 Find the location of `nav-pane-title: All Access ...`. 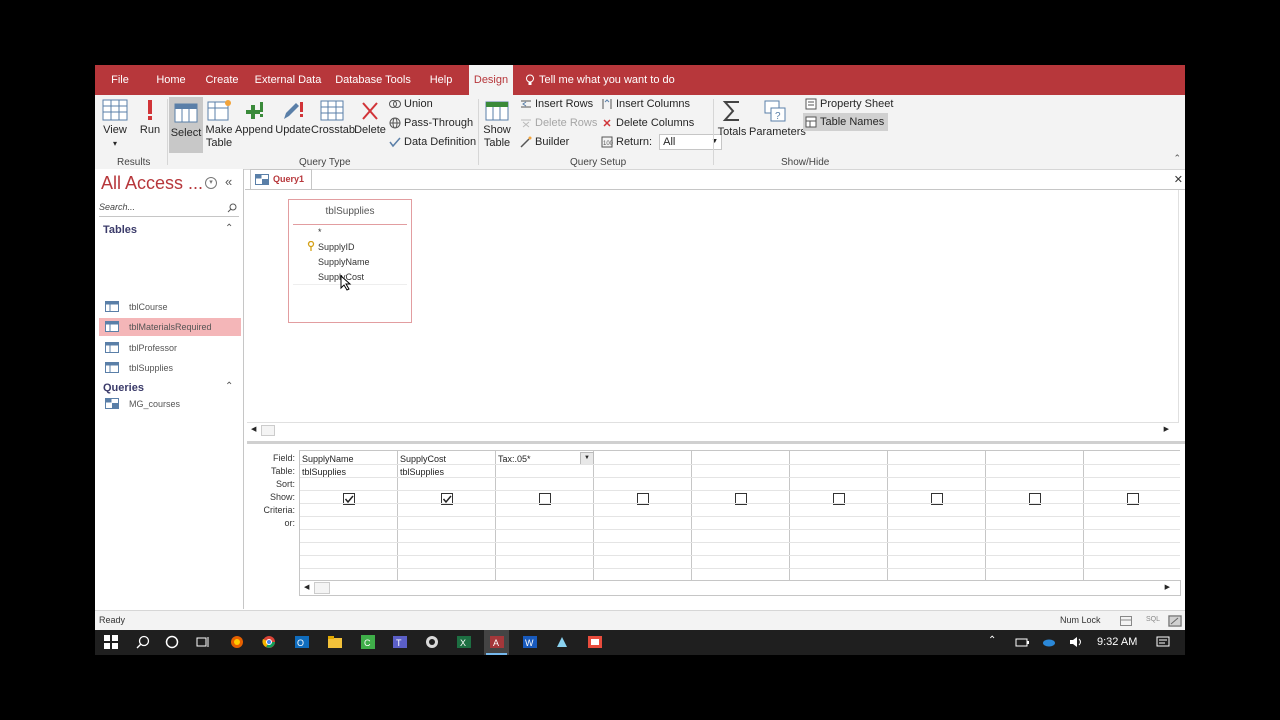

nav-pane-title: All Access ... is located at coordinates (152, 183).